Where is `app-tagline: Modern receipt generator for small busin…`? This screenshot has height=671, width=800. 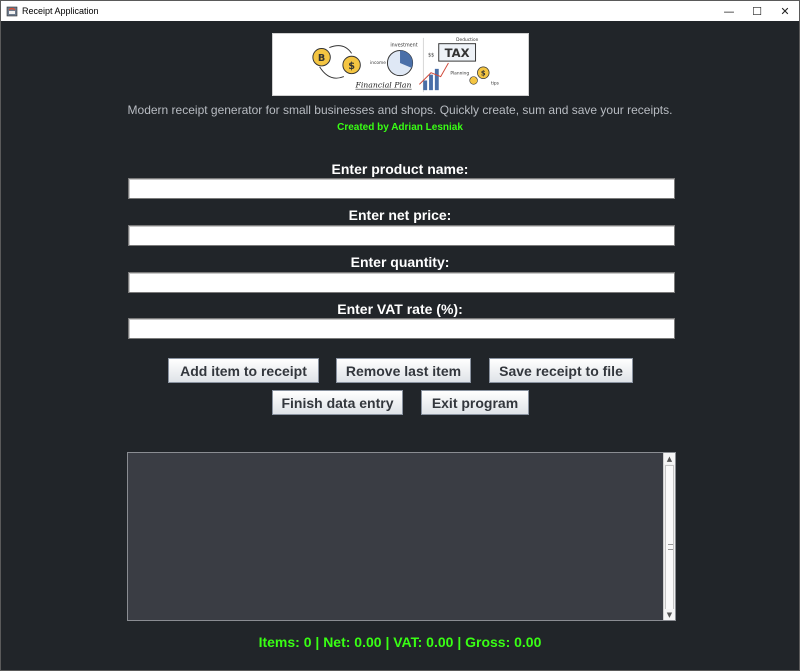
app-tagline: Modern receipt generator for small busin… is located at coordinates (400, 110).